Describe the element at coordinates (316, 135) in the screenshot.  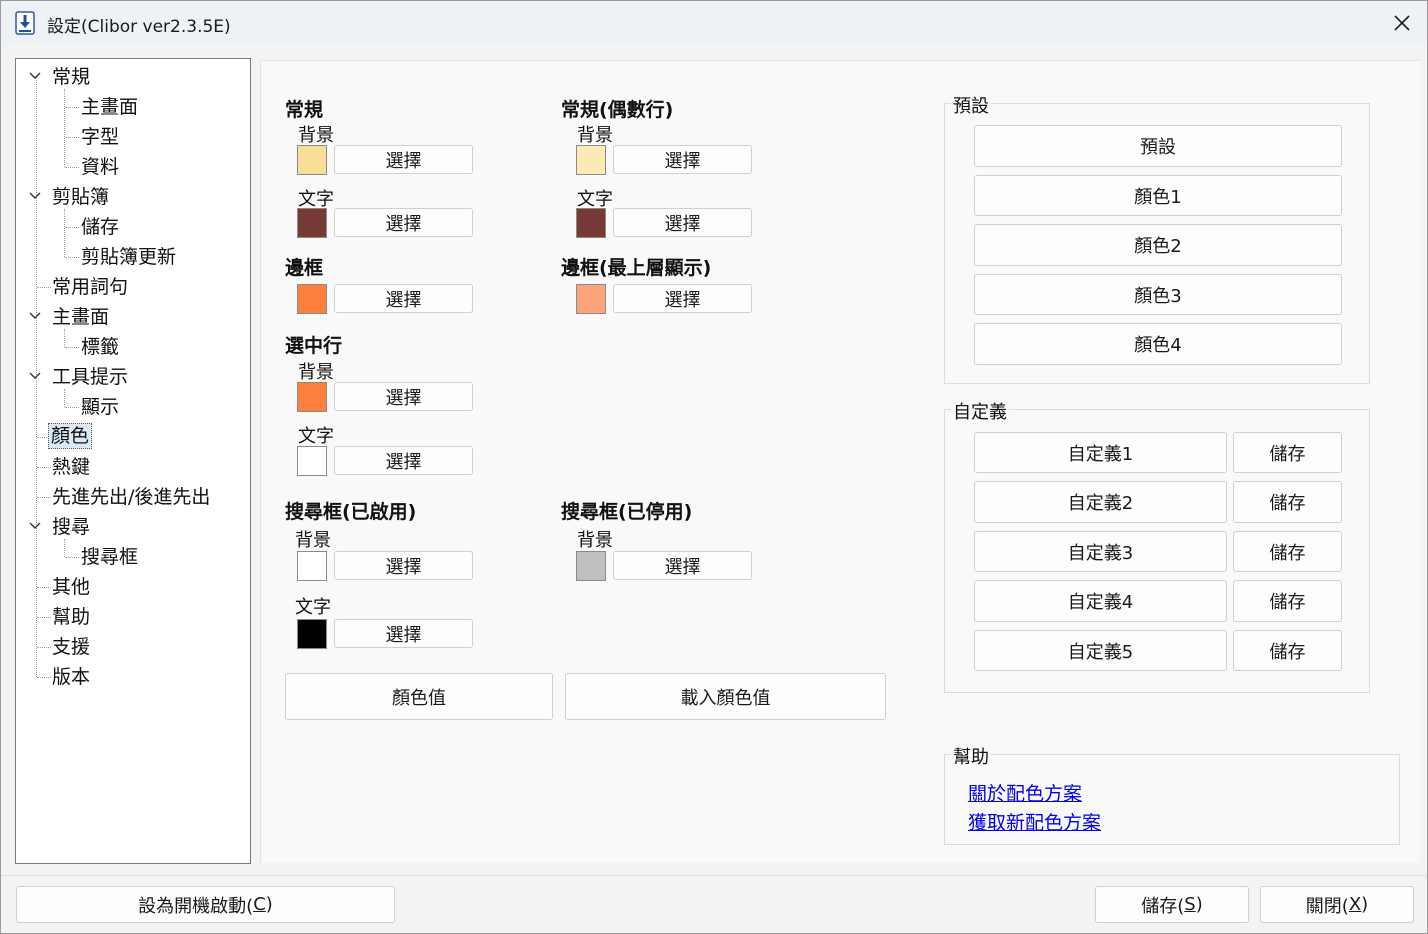
I see `normal-bg-label: 背景` at that location.